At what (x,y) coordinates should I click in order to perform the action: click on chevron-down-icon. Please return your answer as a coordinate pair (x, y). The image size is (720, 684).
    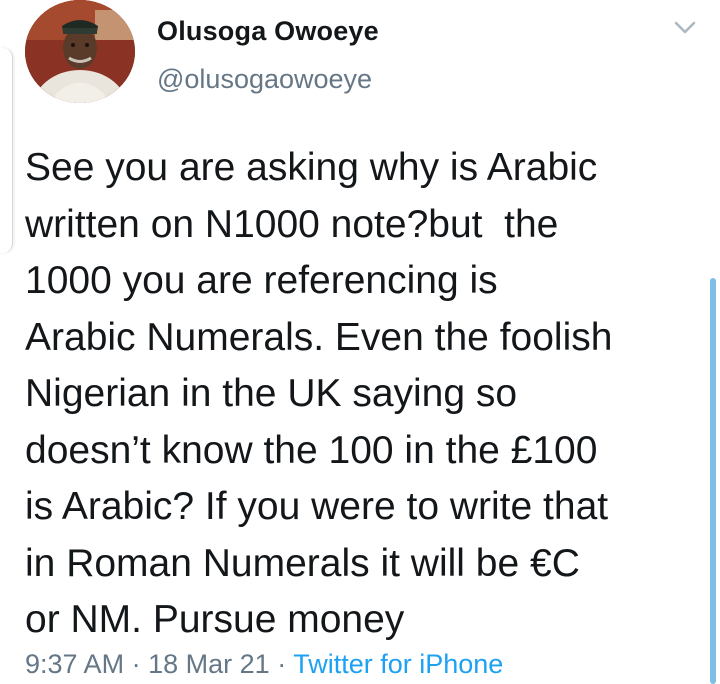
    Looking at the image, I should click on (685, 28).